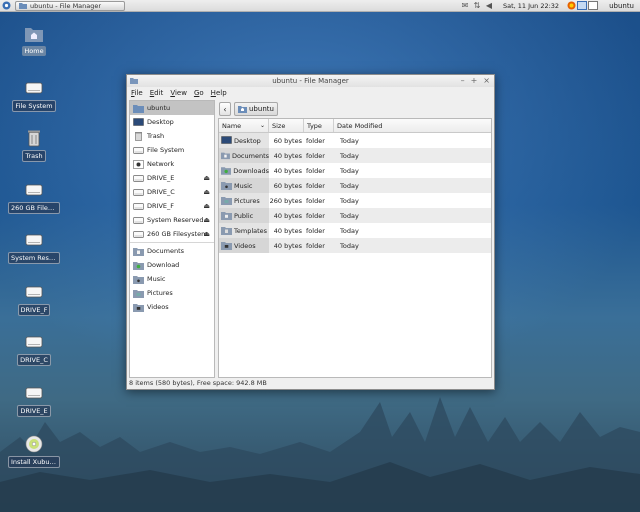  What do you see at coordinates (286, 125) in the screenshot?
I see `column-size: Size` at bounding box center [286, 125].